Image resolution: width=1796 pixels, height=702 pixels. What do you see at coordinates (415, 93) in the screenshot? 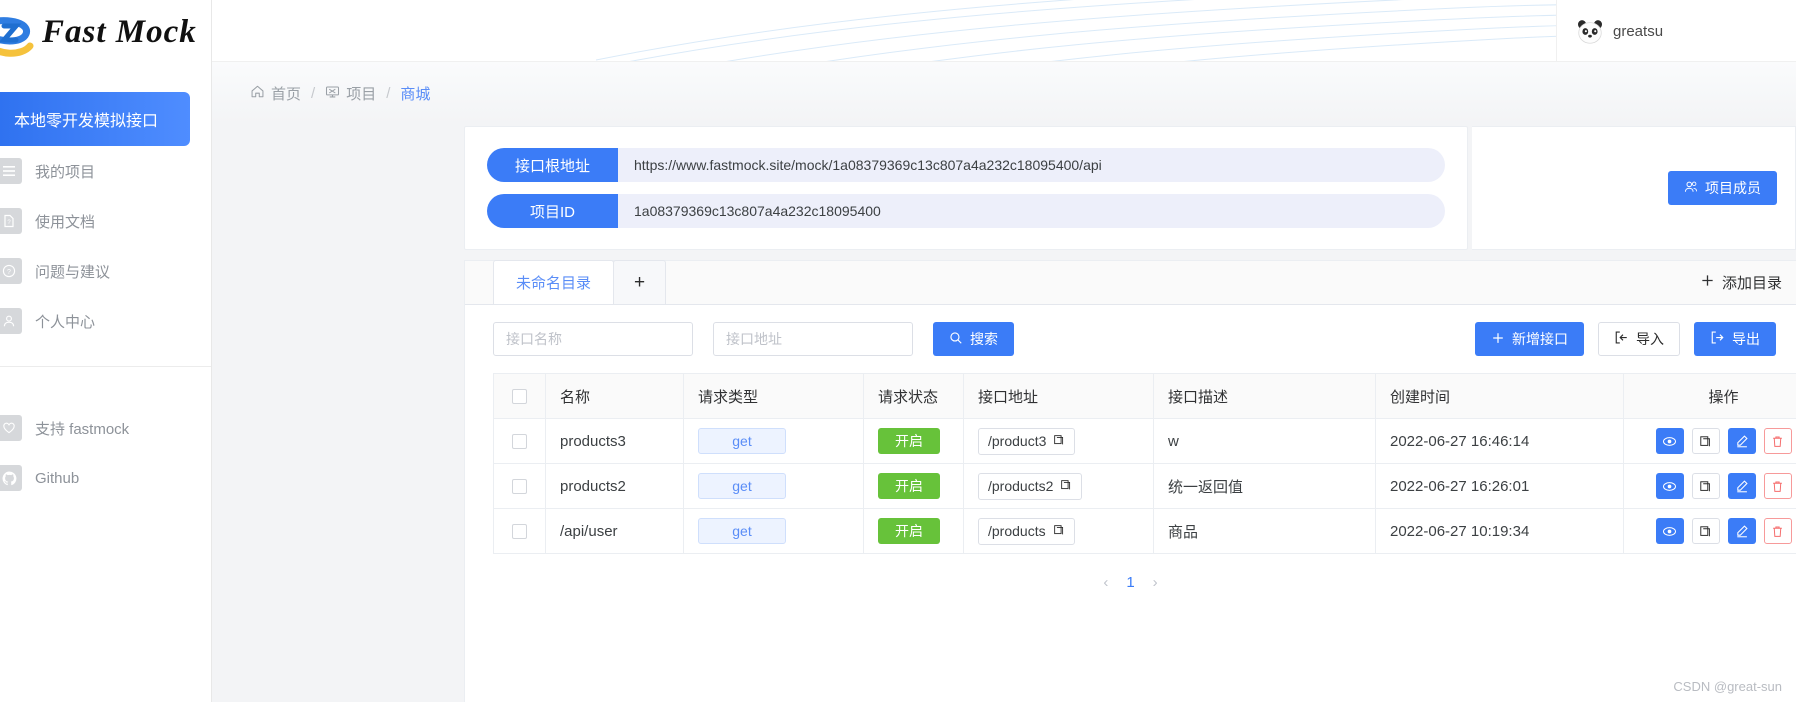
I see `breadcrumb-item-current: 商城` at bounding box center [415, 93].